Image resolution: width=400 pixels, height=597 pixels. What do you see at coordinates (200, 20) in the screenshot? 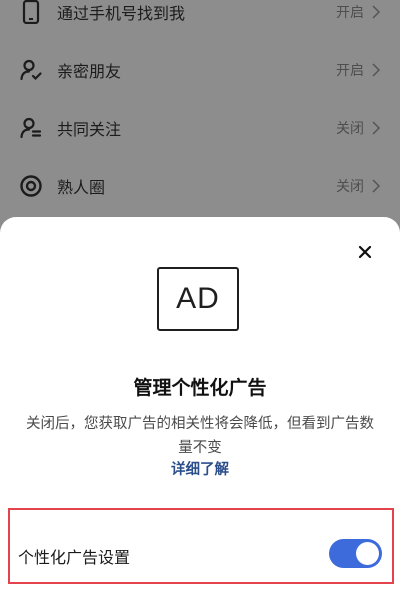
I see `settings-row-phone: 通过手机号找到我 开启` at bounding box center [200, 20].